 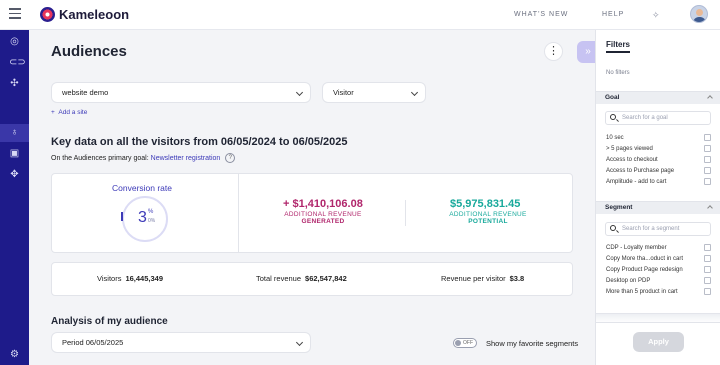 I want to click on conversion-rate-value: 3, so click(x=142, y=217).